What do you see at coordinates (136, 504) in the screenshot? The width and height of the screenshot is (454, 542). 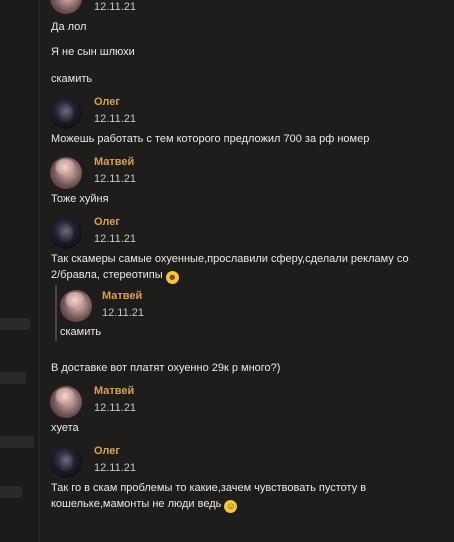 I see `message-text-line: кошельке,мамонты не люди ведь` at bounding box center [136, 504].